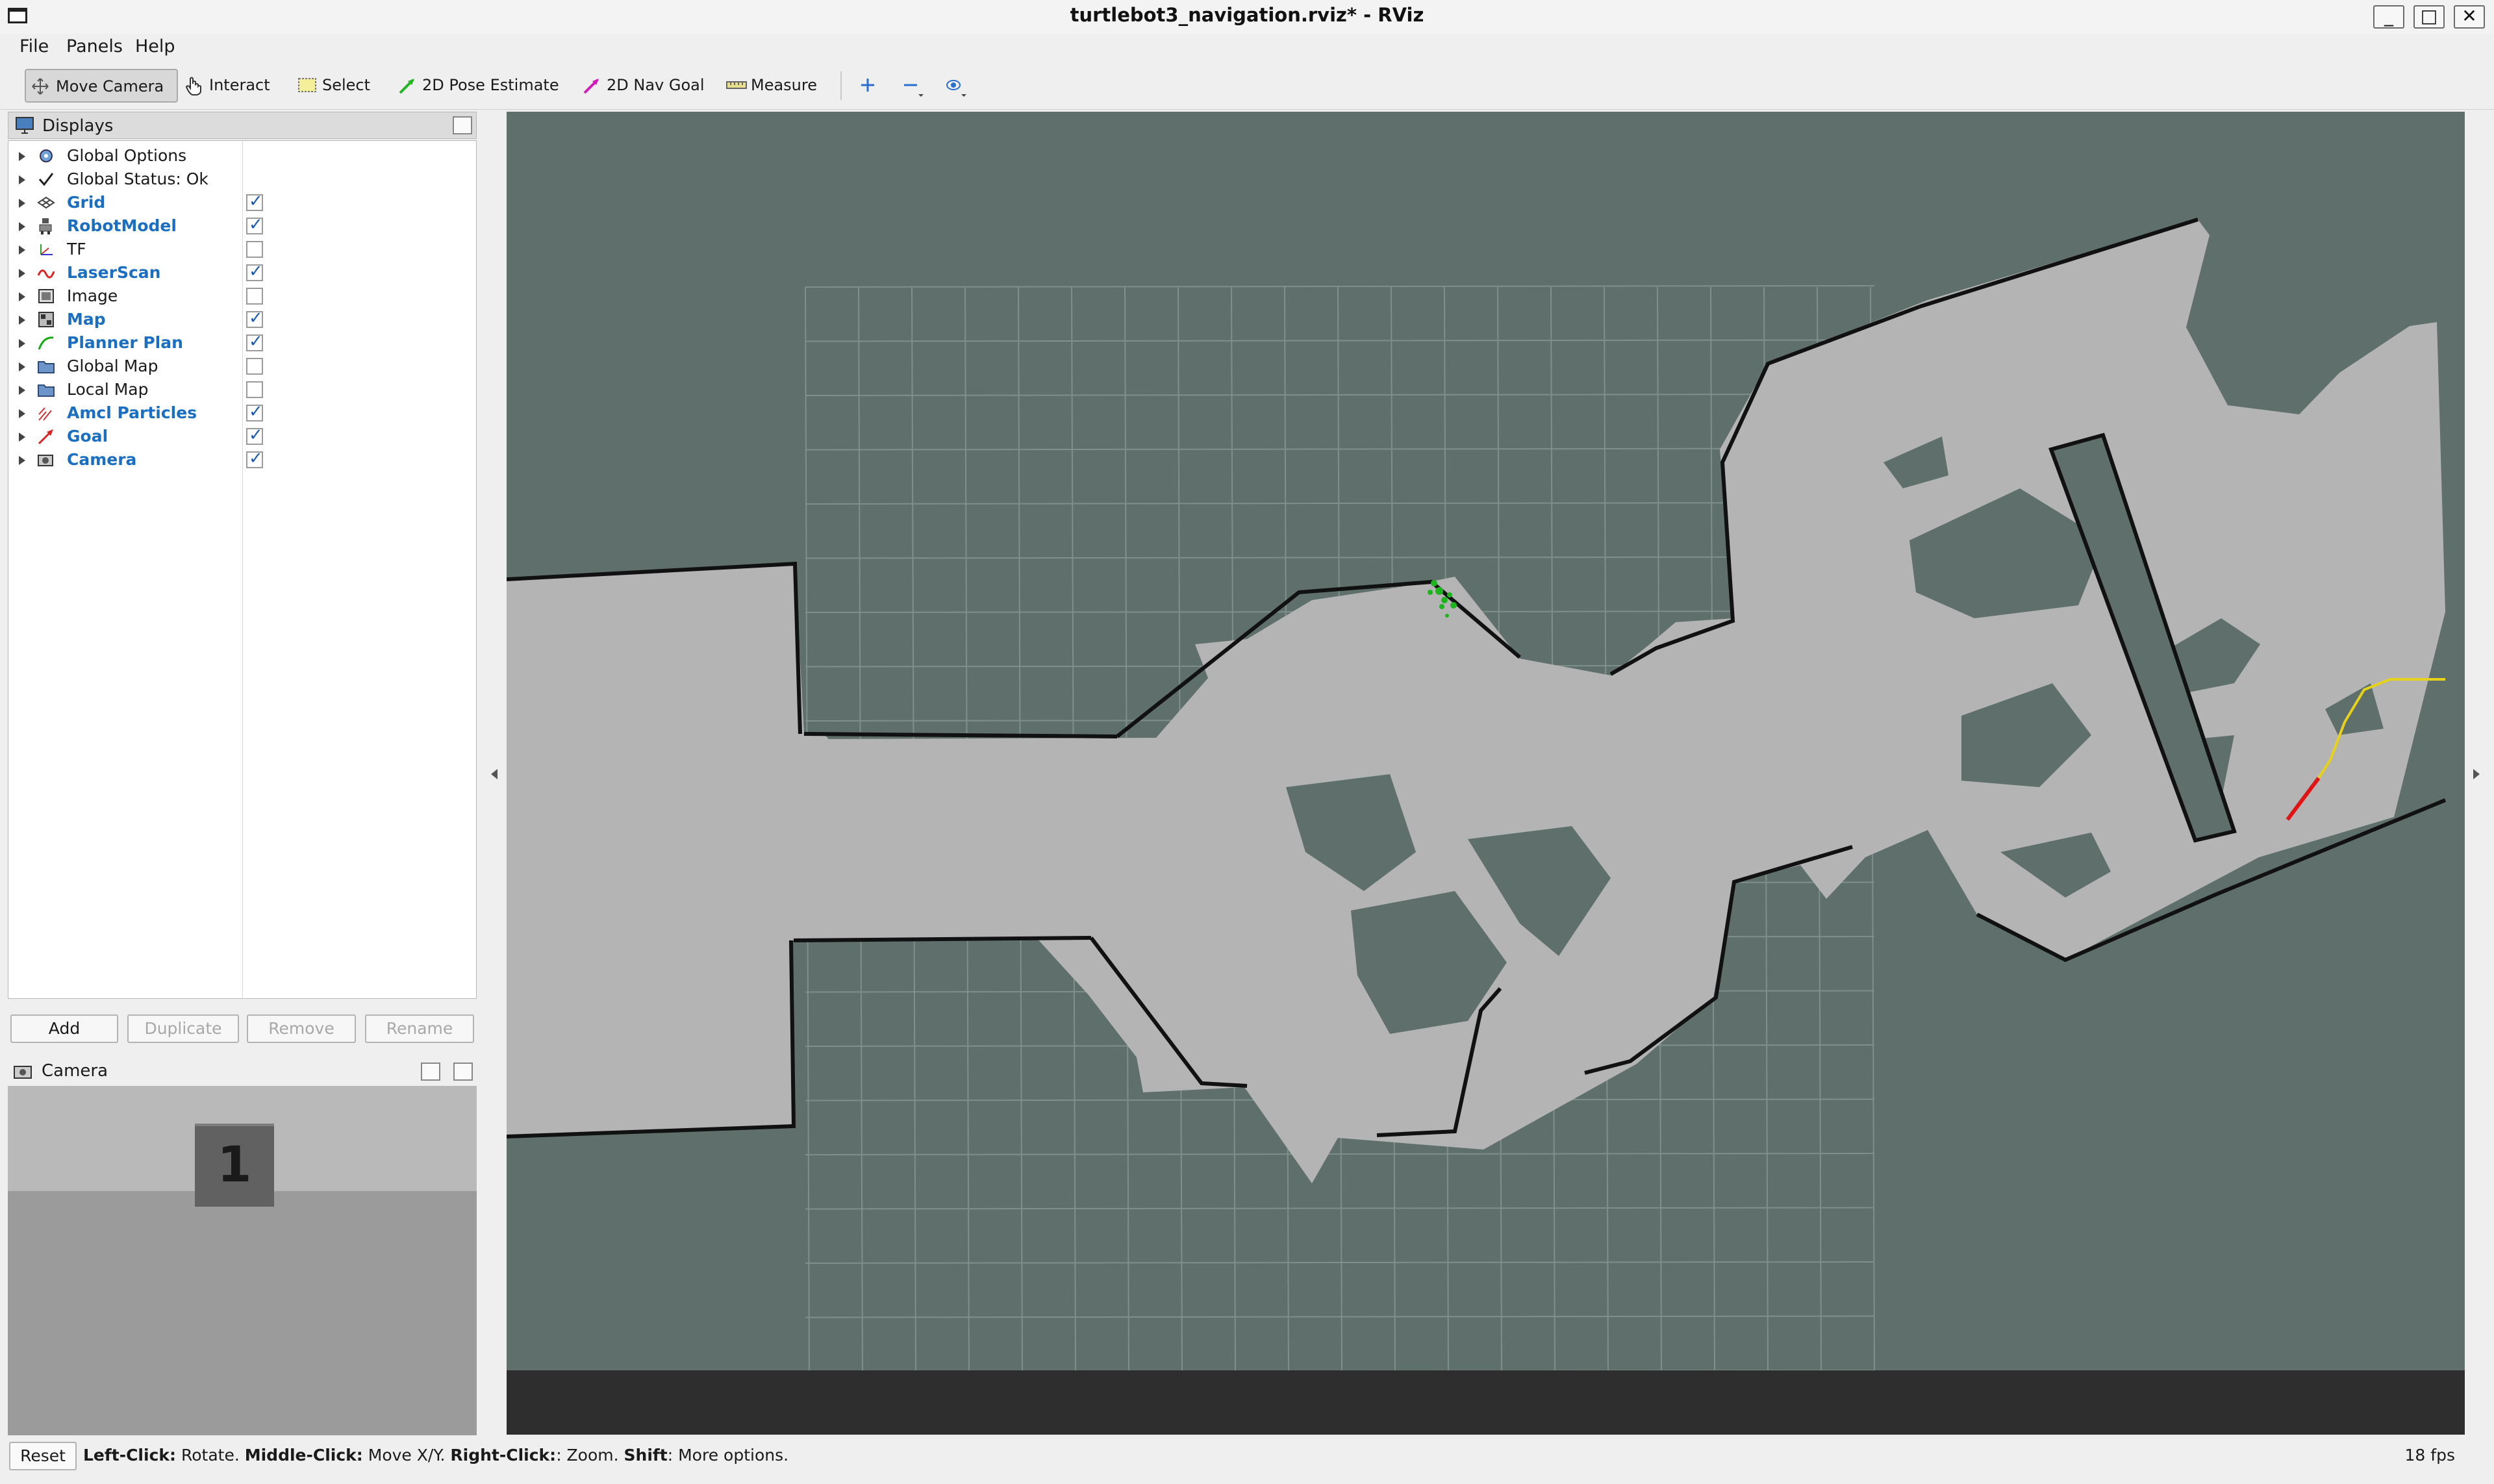  What do you see at coordinates (242, 461) in the screenshot?
I see `display-item-camera: Camera` at bounding box center [242, 461].